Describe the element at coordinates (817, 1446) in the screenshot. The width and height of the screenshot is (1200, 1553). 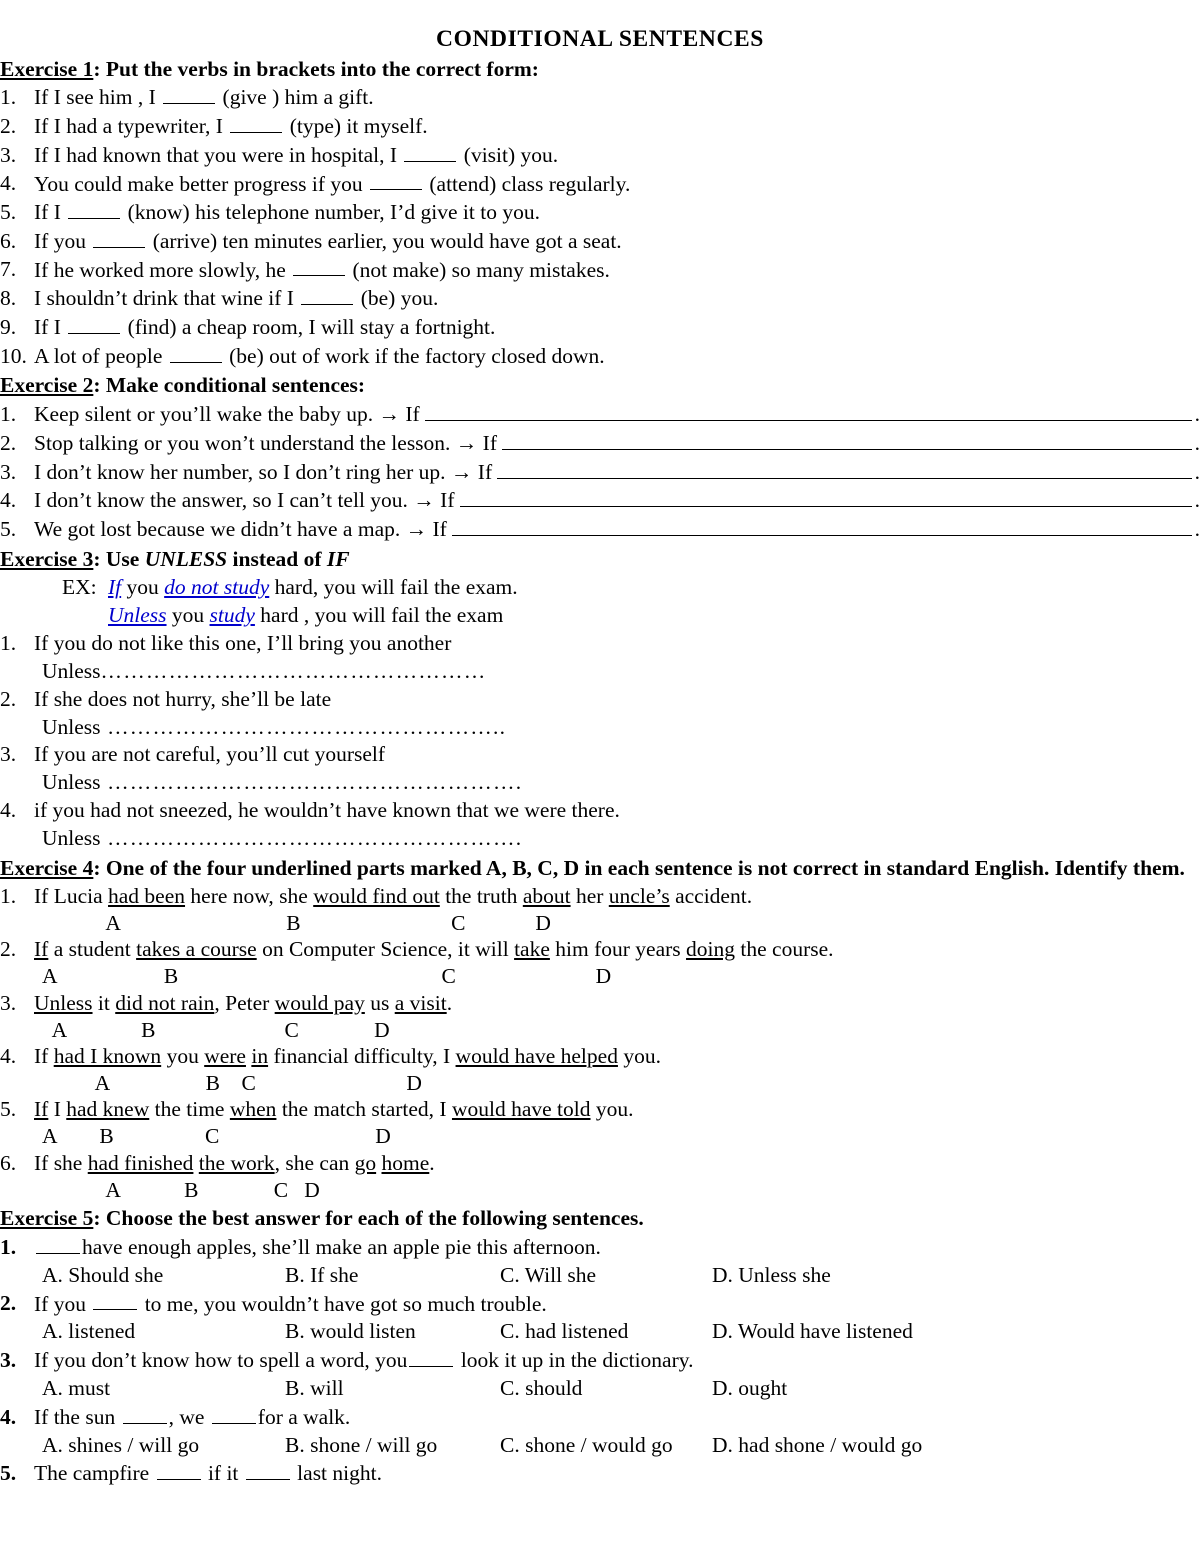
I see `option-d: D. had shone / would go` at that location.